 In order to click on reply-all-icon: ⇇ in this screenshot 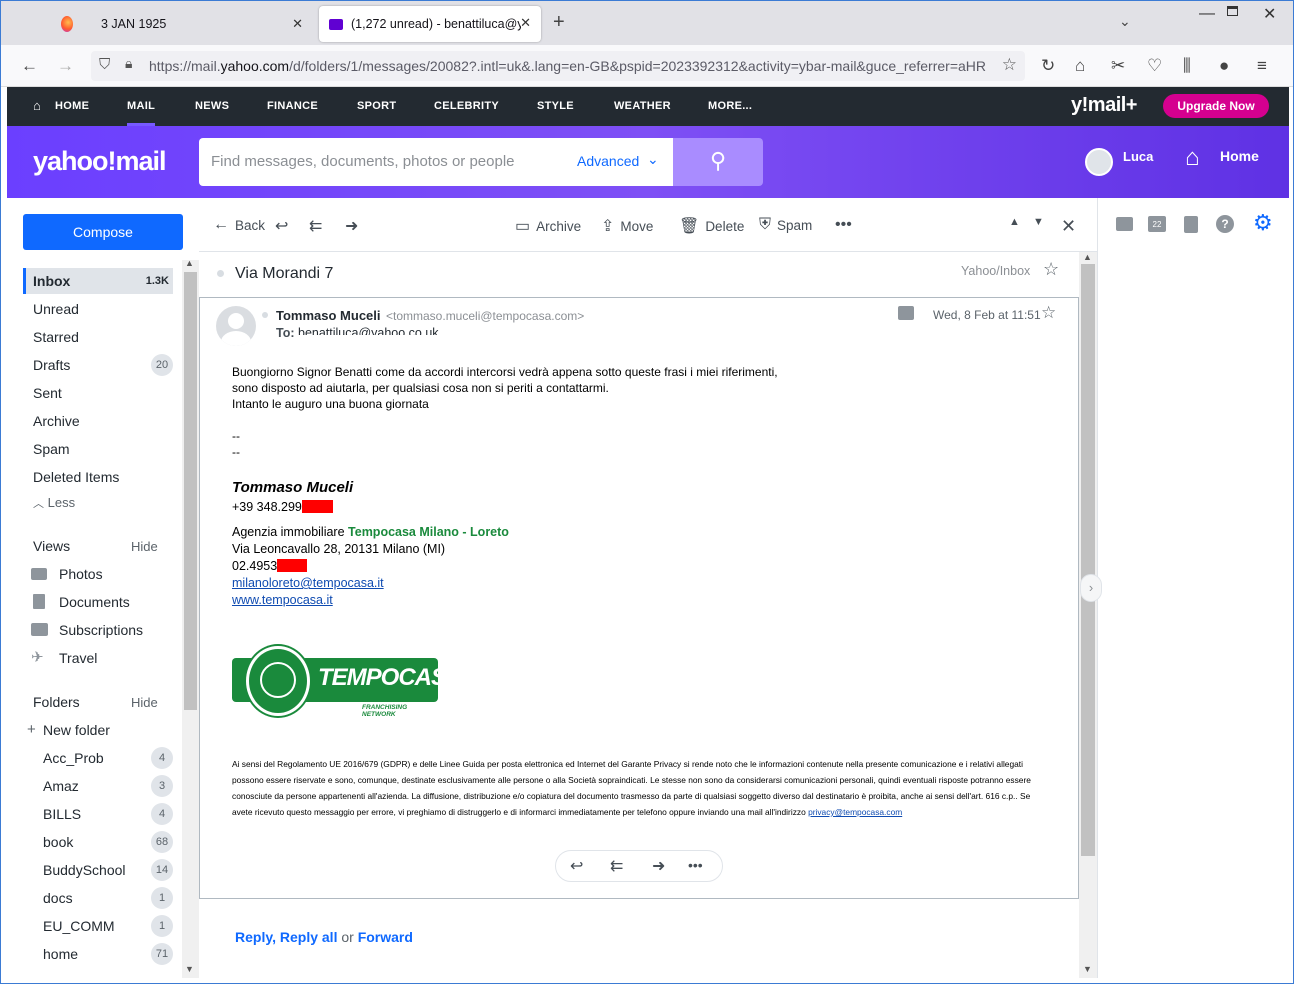, I will do `click(616, 866)`.